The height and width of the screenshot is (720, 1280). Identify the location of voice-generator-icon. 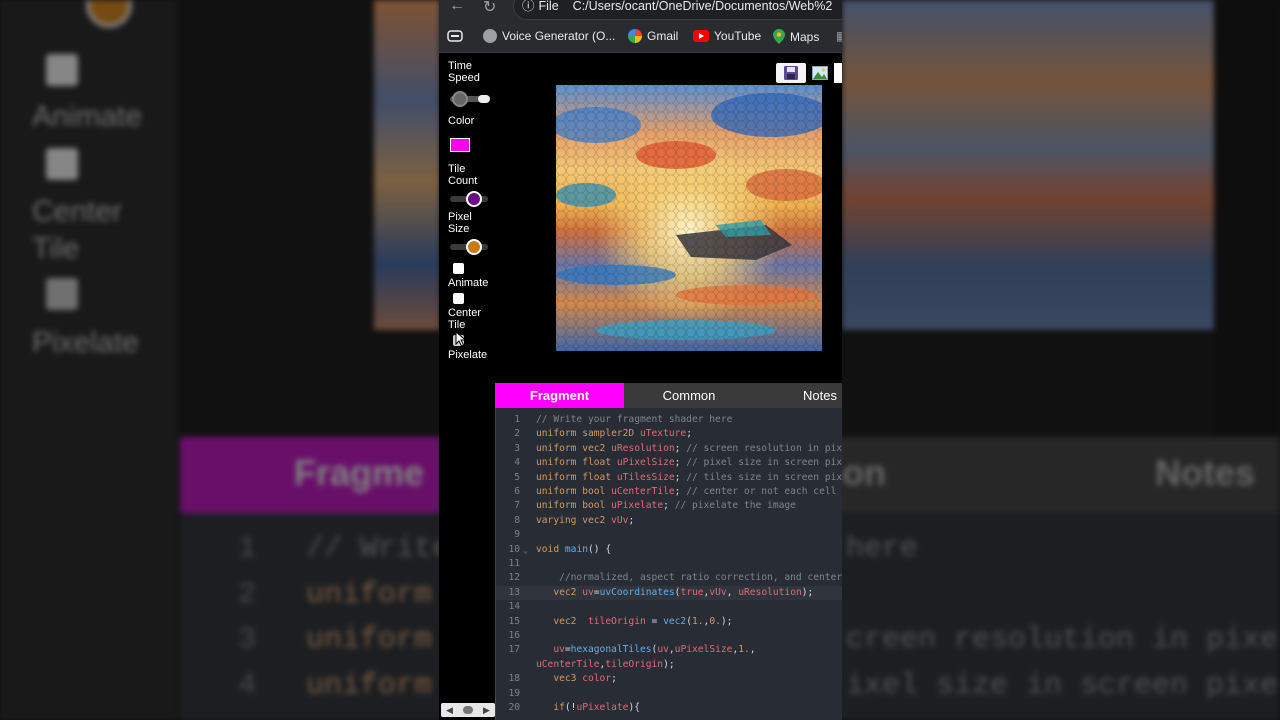
(490, 36).